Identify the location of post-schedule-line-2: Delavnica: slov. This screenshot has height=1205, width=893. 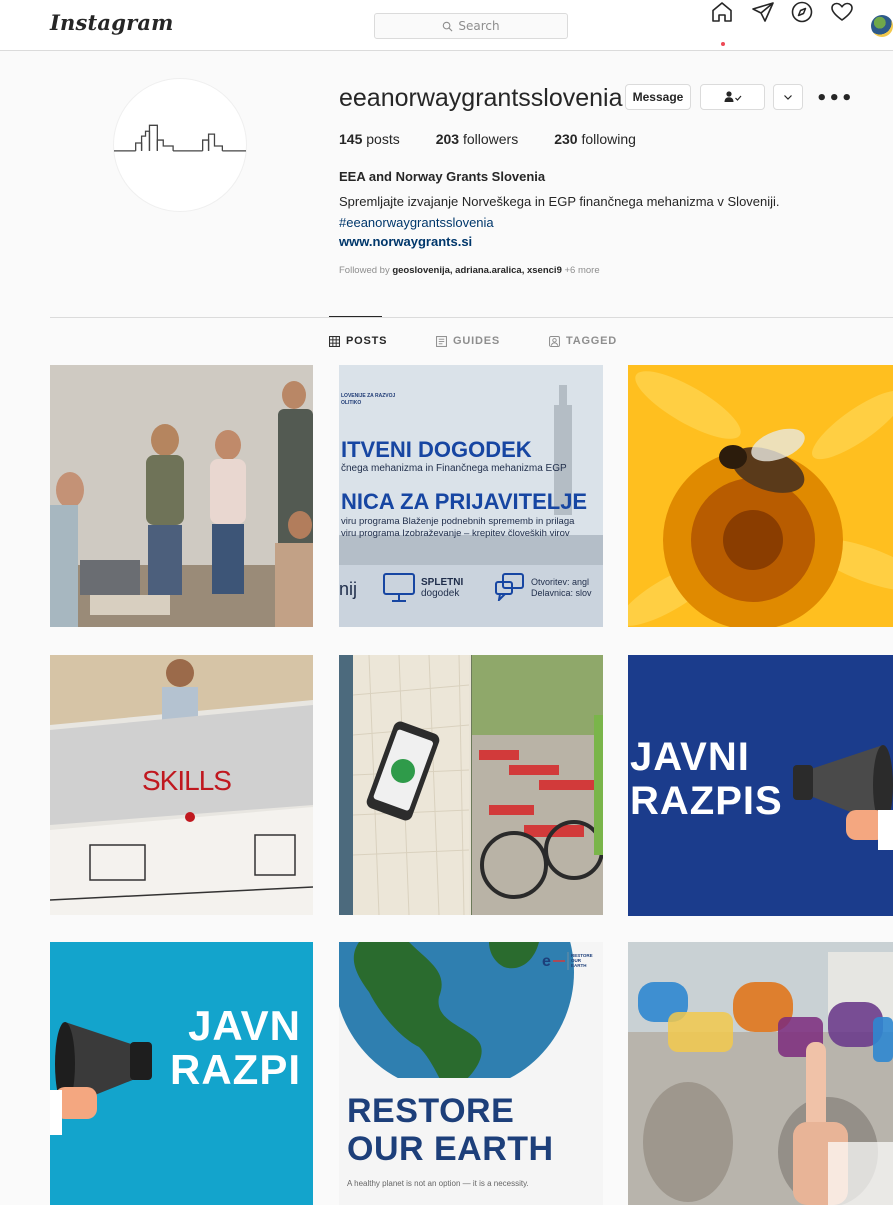
(561, 593).